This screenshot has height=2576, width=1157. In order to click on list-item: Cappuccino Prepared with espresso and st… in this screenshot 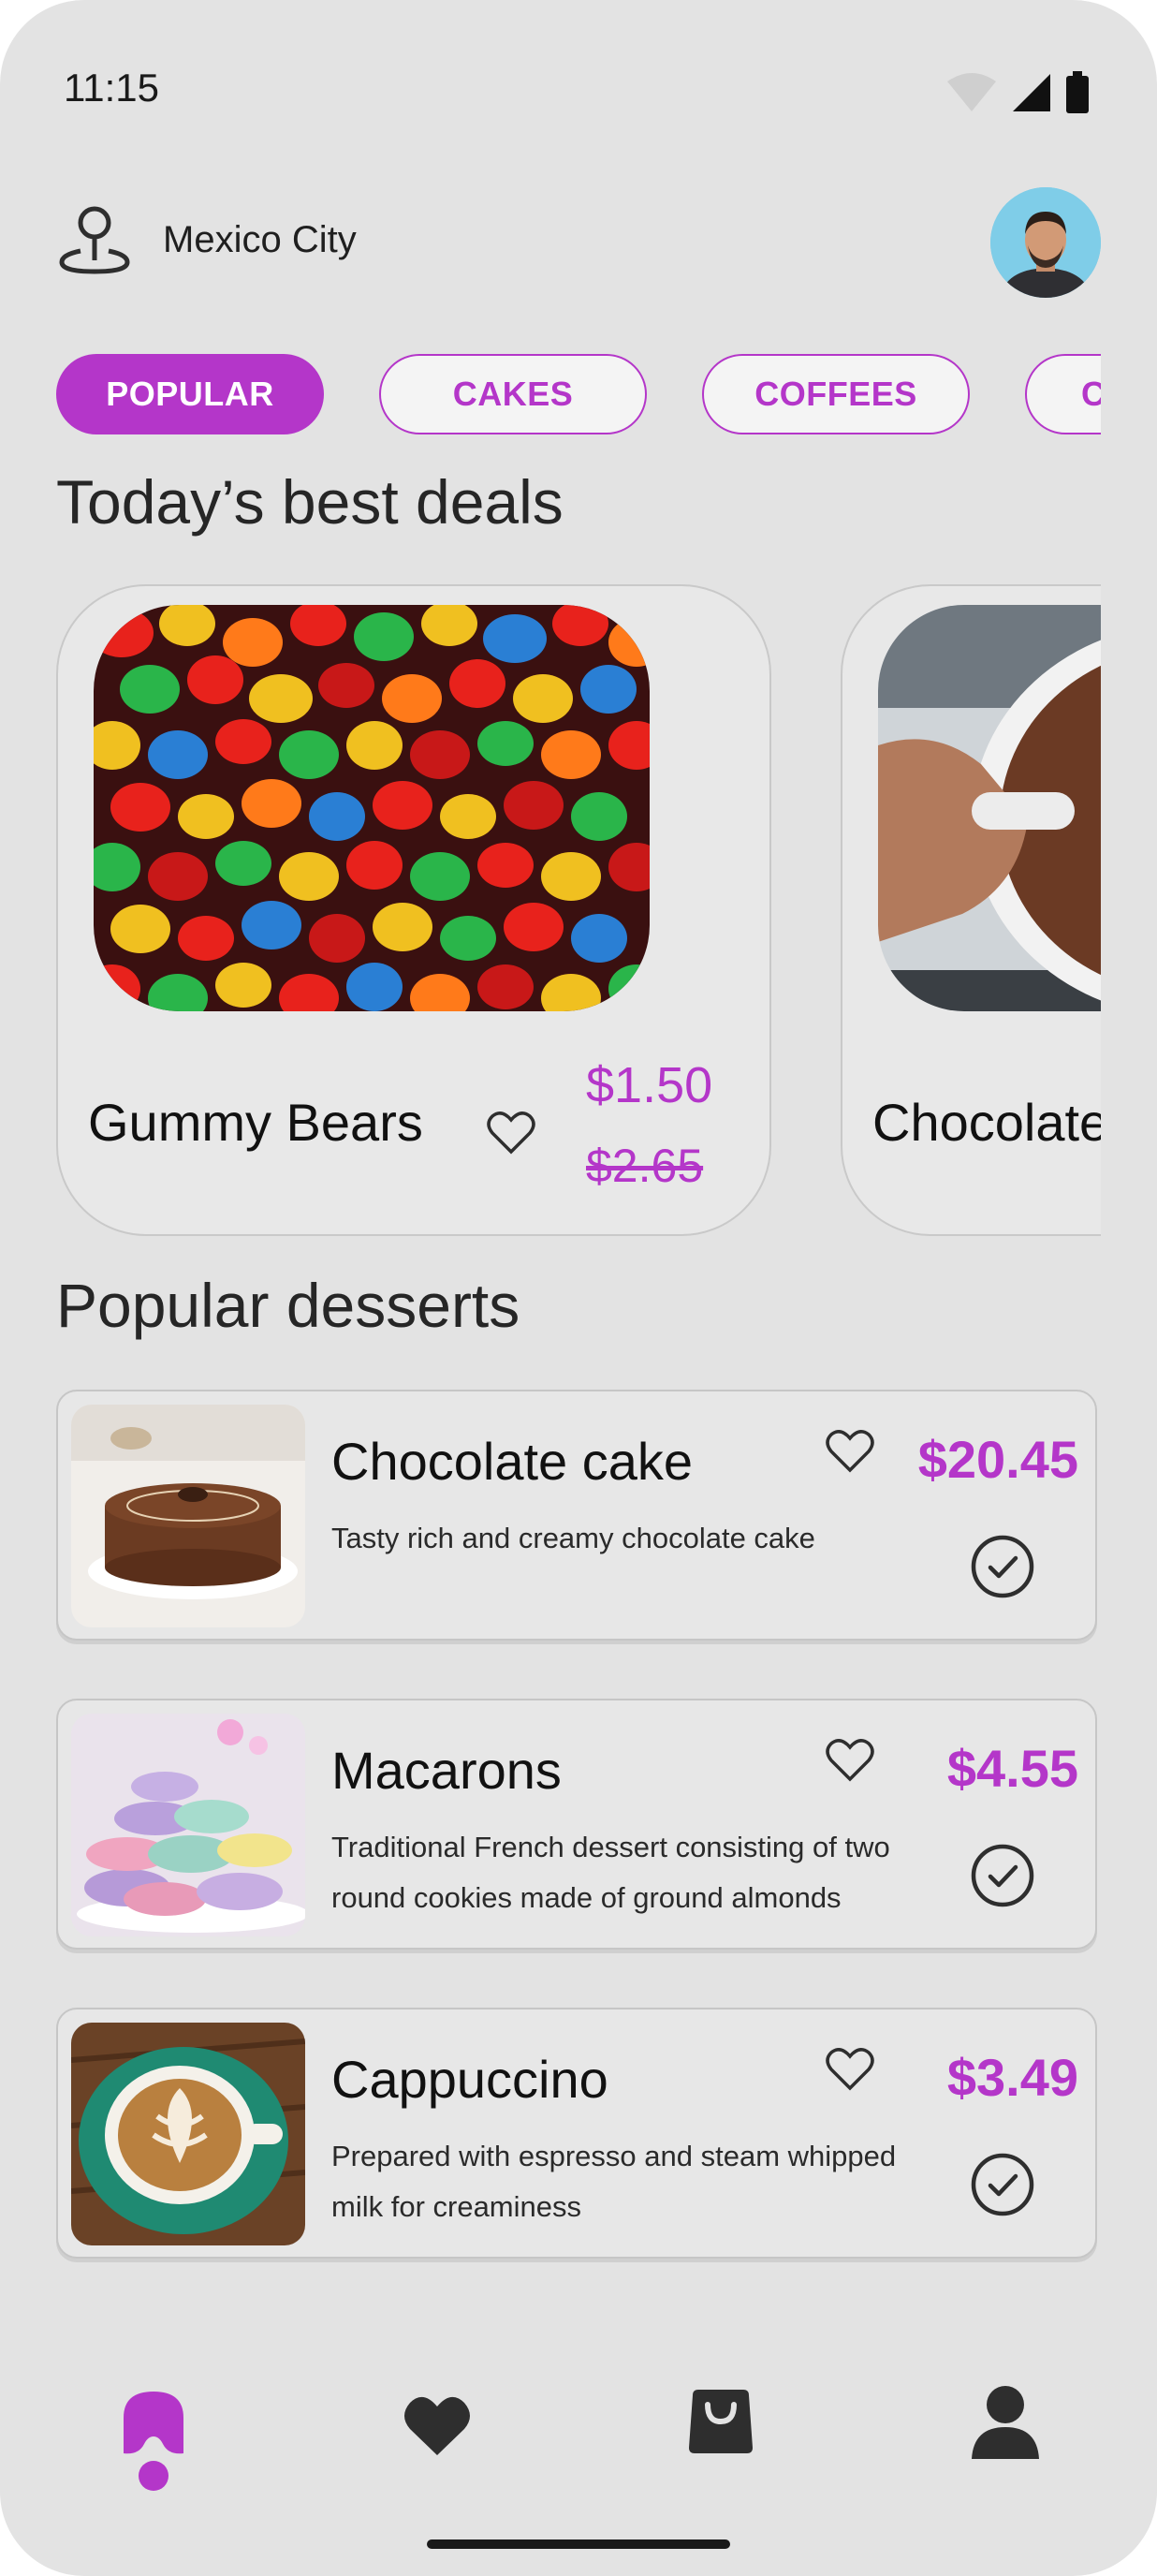, I will do `click(576, 2133)`.